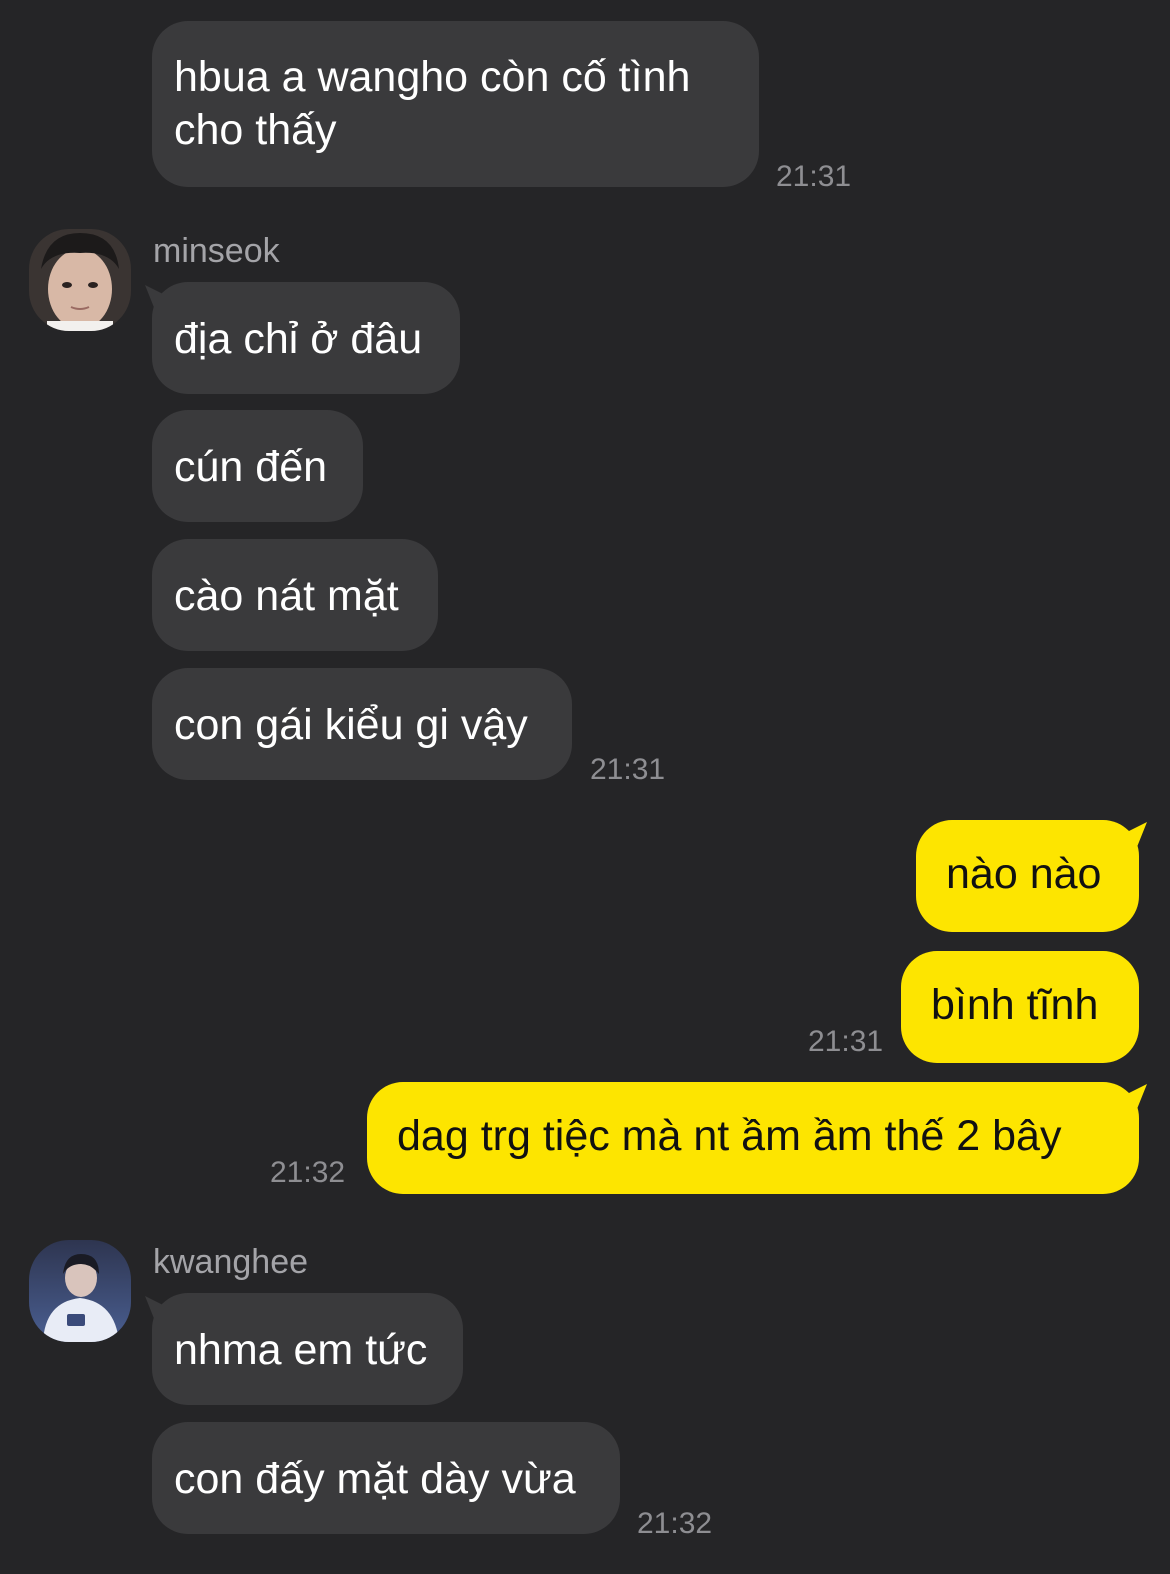  I want to click on message-bubble-incoming: con đấy mặt dày vừa, so click(386, 1478).